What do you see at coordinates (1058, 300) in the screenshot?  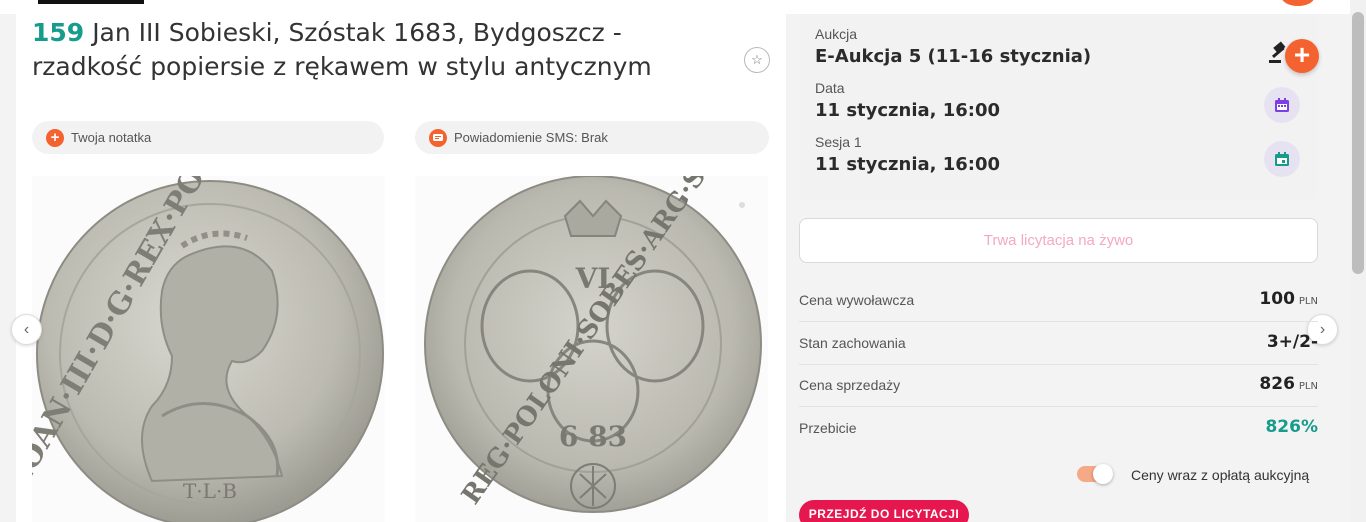 I see `price-row-start: Cena wywoławcza 100 PLN` at bounding box center [1058, 300].